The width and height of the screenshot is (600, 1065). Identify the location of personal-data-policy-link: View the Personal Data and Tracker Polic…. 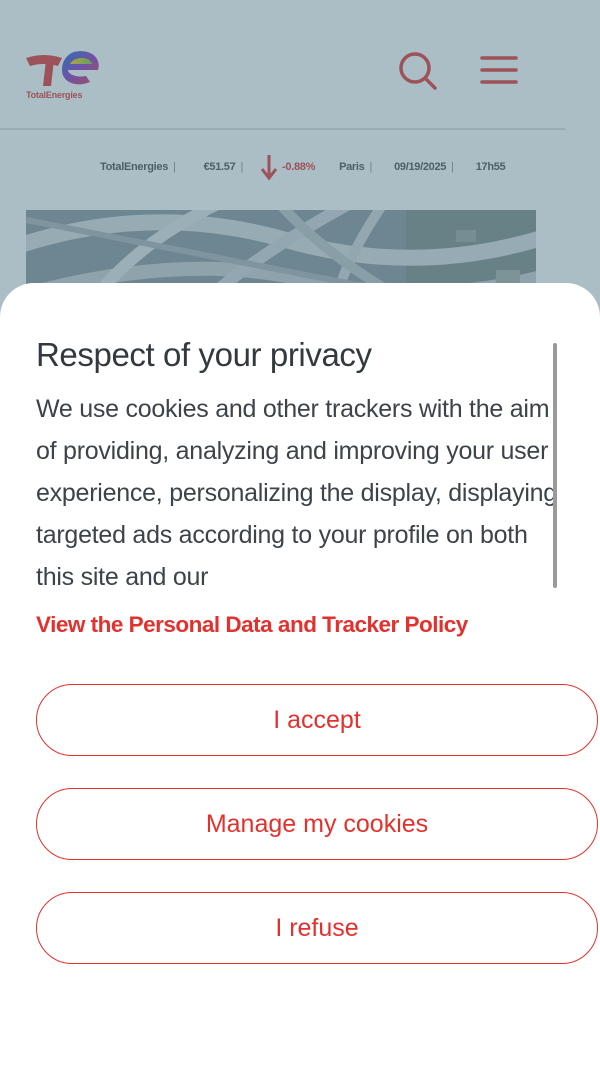
(252, 625).